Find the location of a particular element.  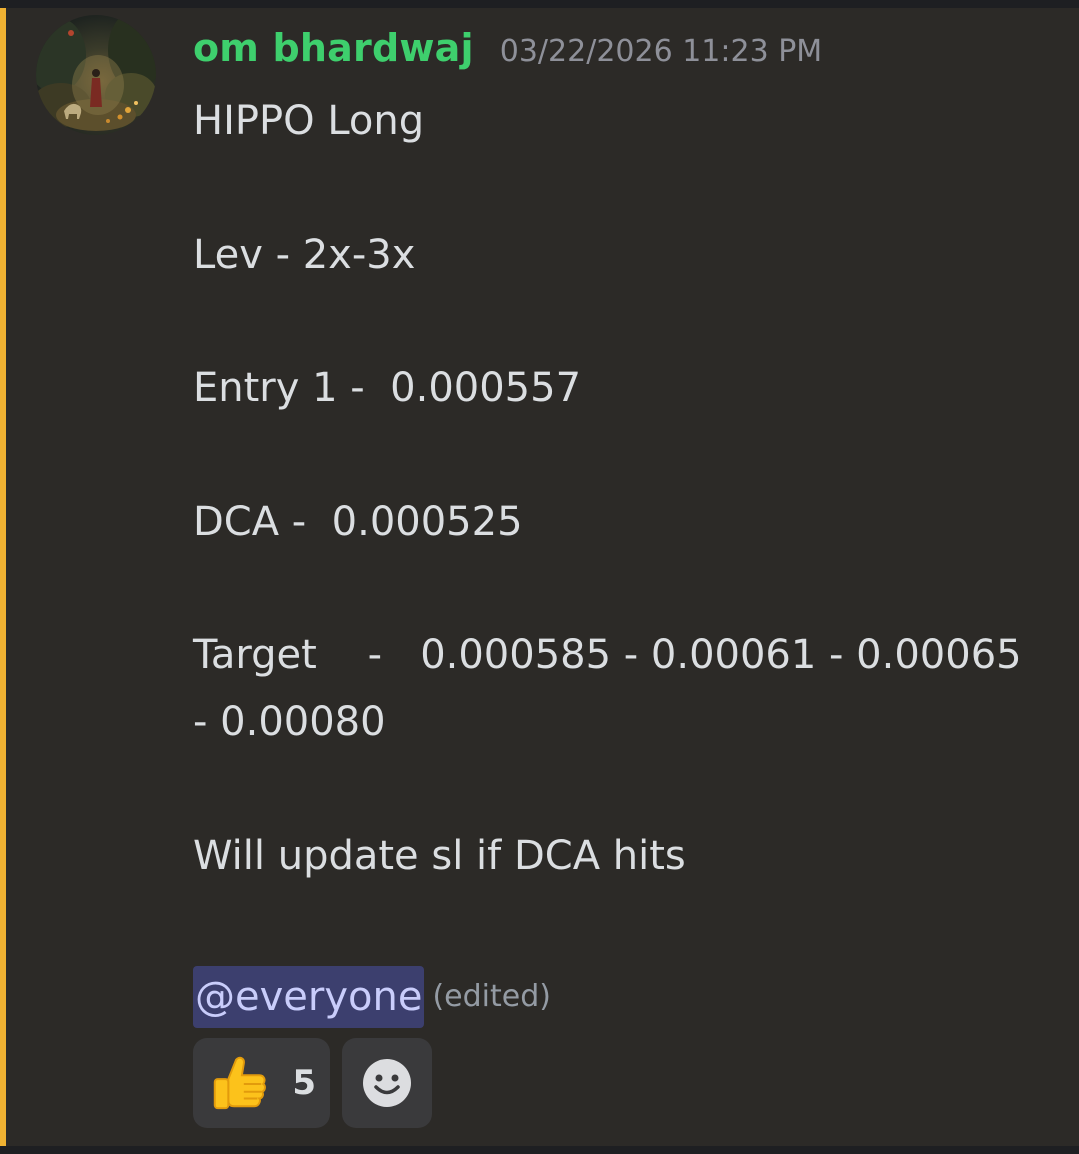

message-line: Lev - 2x-3x is located at coordinates (304, 254).